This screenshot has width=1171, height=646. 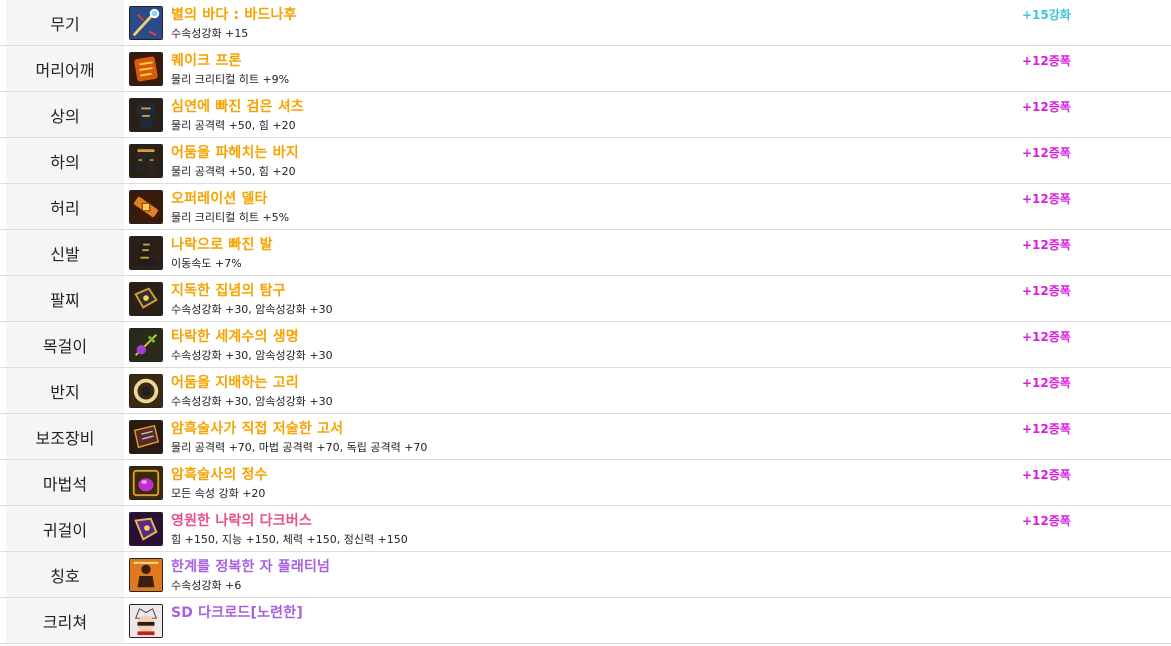 I want to click on slot-label: 크리쳐, so click(x=65, y=620).